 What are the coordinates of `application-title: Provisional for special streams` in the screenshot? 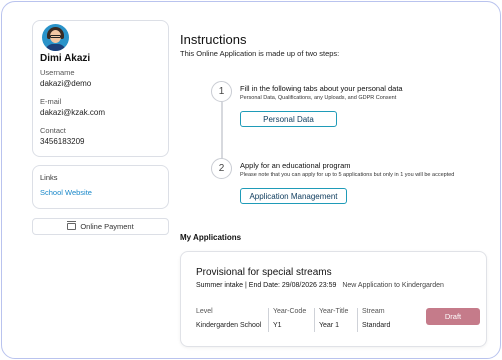 It's located at (264, 272).